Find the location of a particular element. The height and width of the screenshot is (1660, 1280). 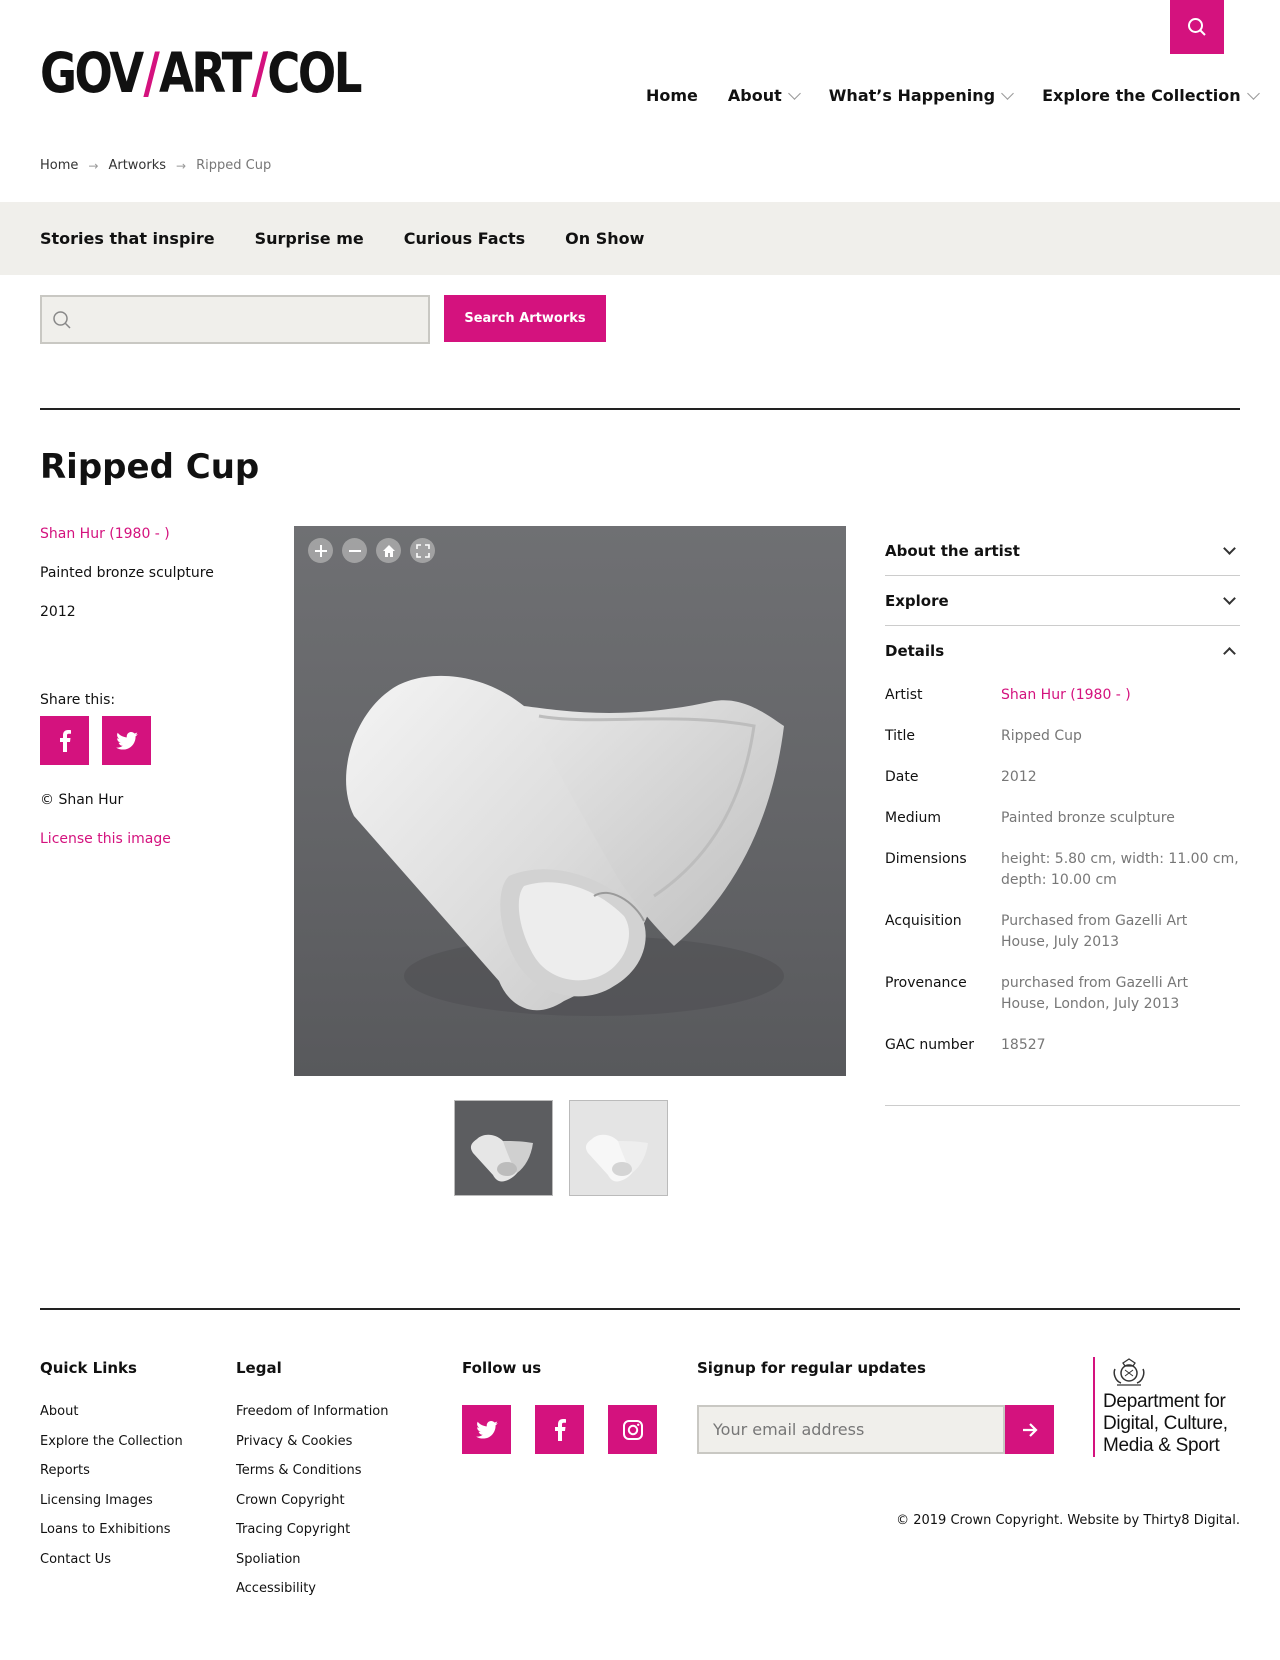

footer-link-crown-copyright: Crown Copyright is located at coordinates (312, 1508).